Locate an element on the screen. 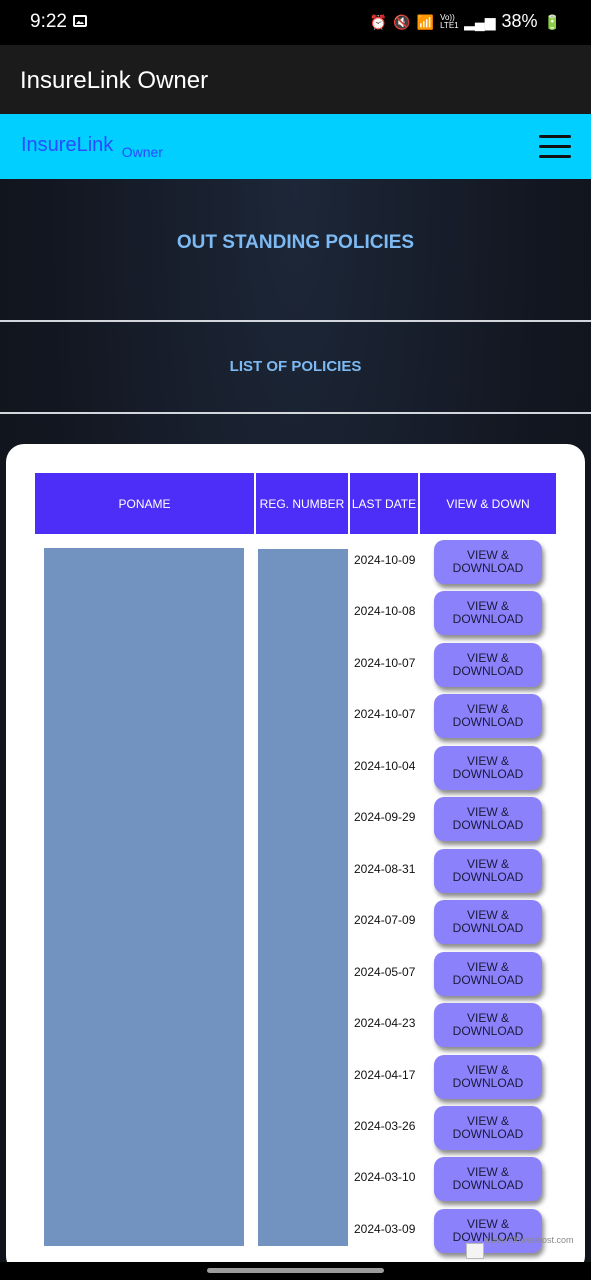 Image resolution: width=591 pixels, height=1280 pixels. header-reg-number: REG. NUMBER is located at coordinates (302, 503).